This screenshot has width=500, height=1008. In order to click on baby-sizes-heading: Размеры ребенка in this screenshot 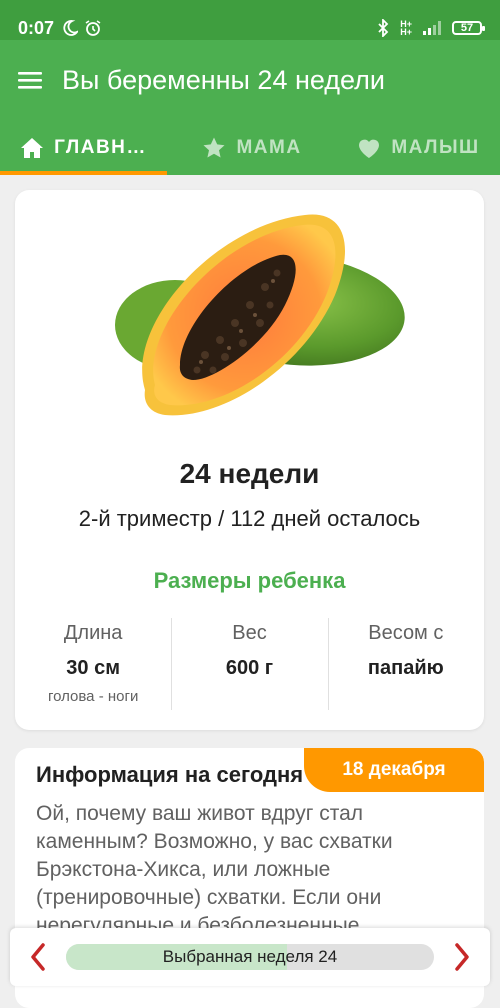, I will do `click(249, 580)`.